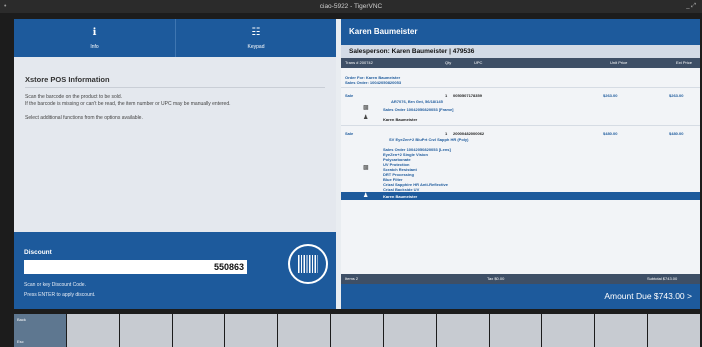 This screenshot has height=347, width=702. What do you see at coordinates (644, 296) in the screenshot?
I see `amount-due: Amount Due $743.00` at bounding box center [644, 296].